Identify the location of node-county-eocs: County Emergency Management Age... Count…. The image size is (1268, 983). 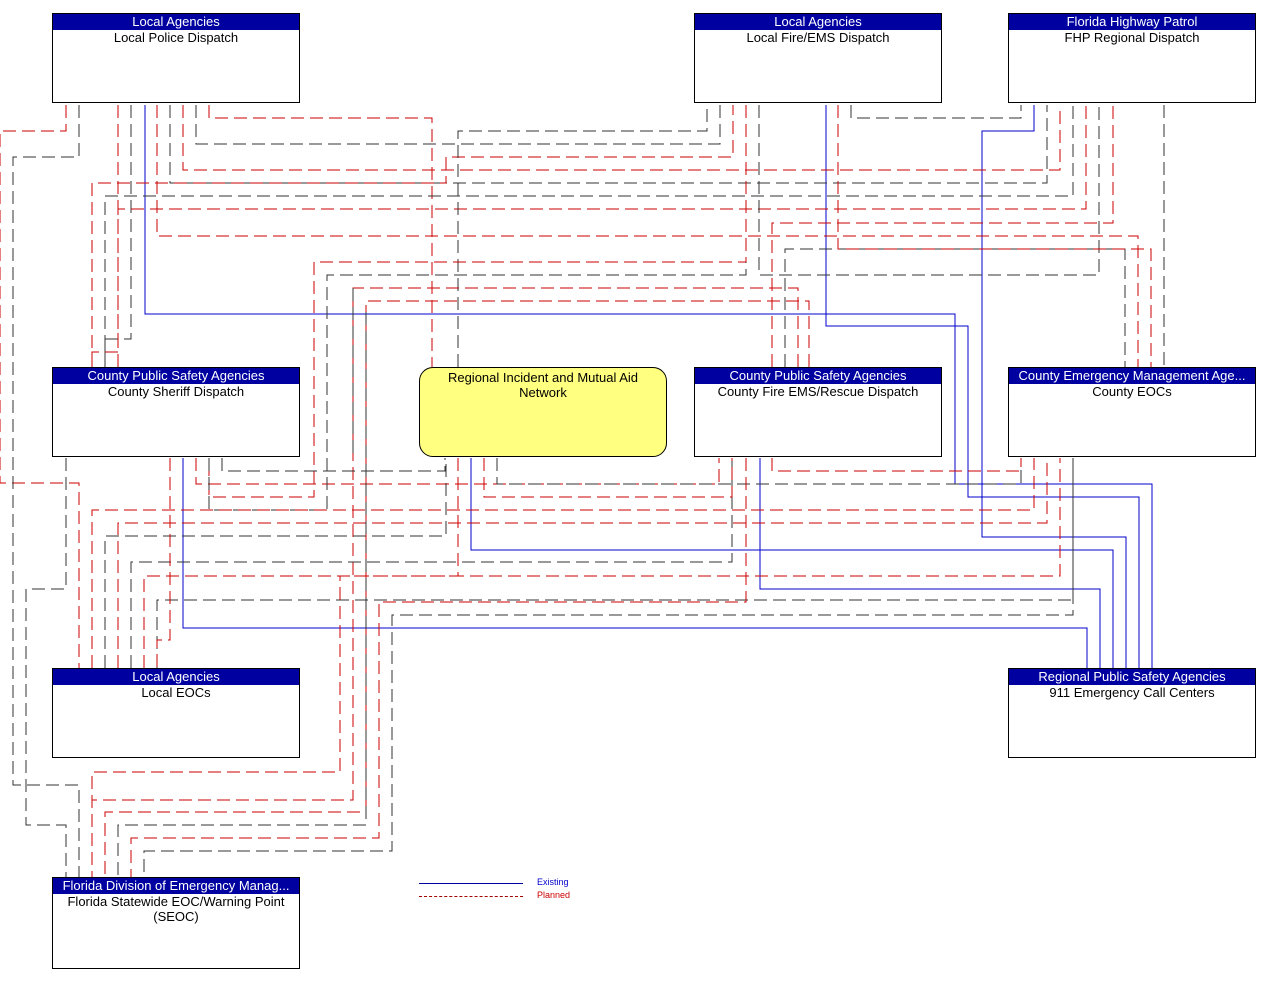
(1132, 412).